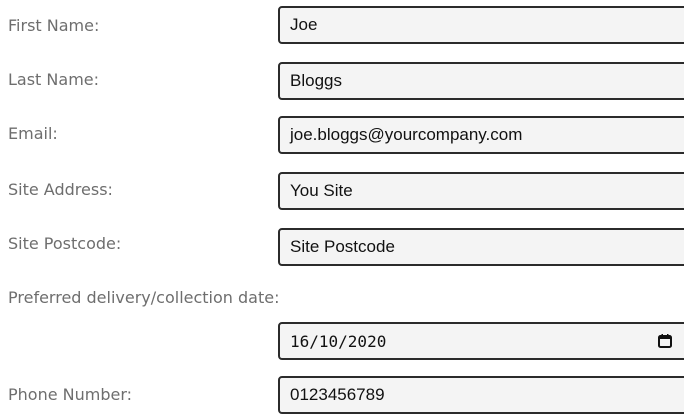 Image resolution: width=684 pixels, height=417 pixels. What do you see at coordinates (338, 341) in the screenshot?
I see `delivery-date-value: 16/10/2020` at bounding box center [338, 341].